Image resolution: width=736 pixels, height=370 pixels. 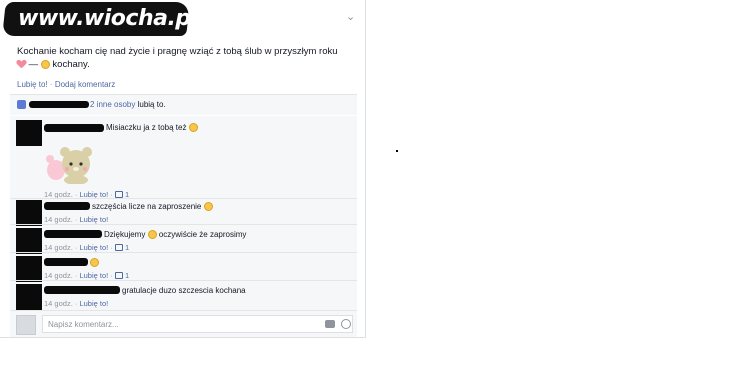 I want to click on bear-sticker, so click(x=69, y=165).